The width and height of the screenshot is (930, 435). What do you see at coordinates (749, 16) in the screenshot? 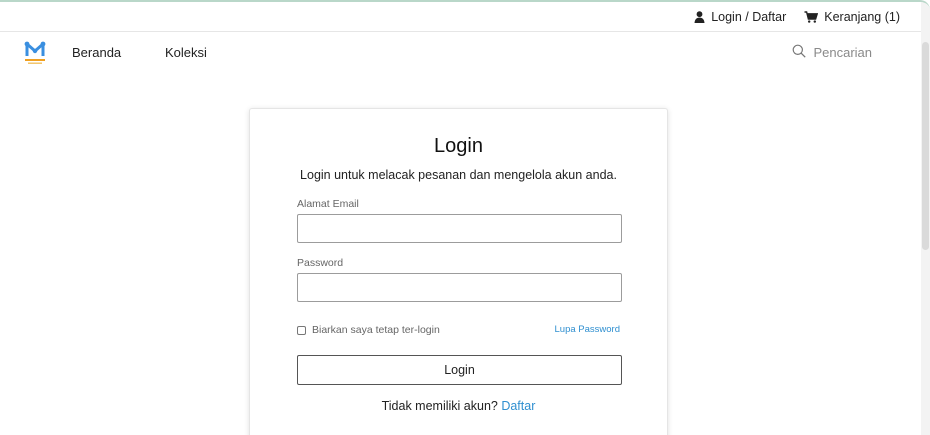
I see `login-register-label: Login / Daftar` at bounding box center [749, 16].